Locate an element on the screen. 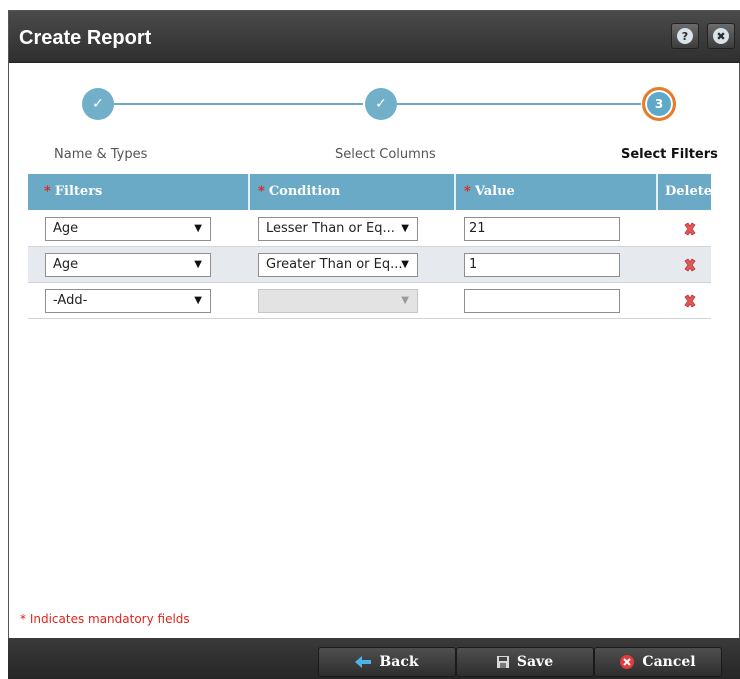 This screenshot has height=679, width=740. dialog-titlebar: Create Report ? ✖ is located at coordinates (374, 37).